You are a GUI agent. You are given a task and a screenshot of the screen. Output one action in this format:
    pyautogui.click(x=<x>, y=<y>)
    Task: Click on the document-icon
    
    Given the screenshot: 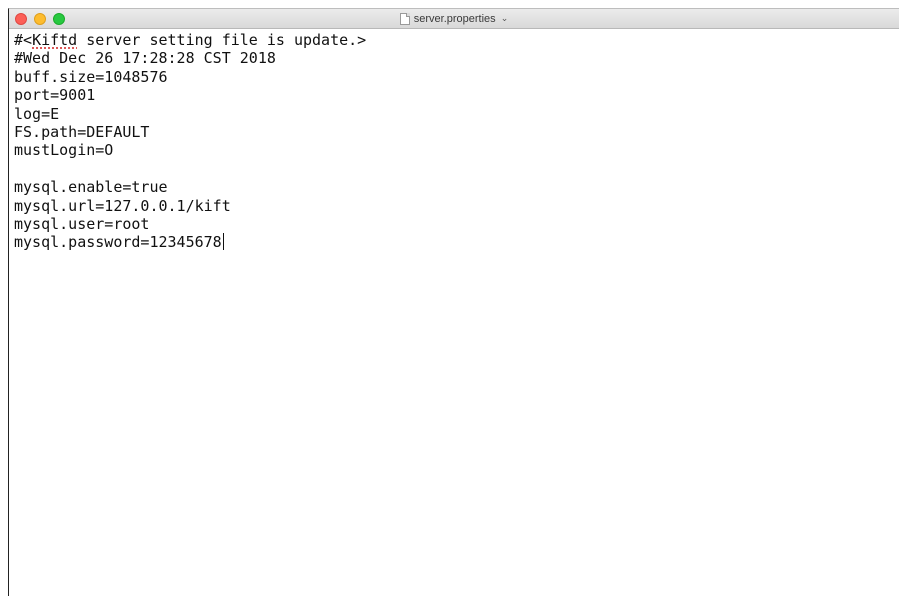 What is the action you would take?
    pyautogui.click(x=404, y=19)
    